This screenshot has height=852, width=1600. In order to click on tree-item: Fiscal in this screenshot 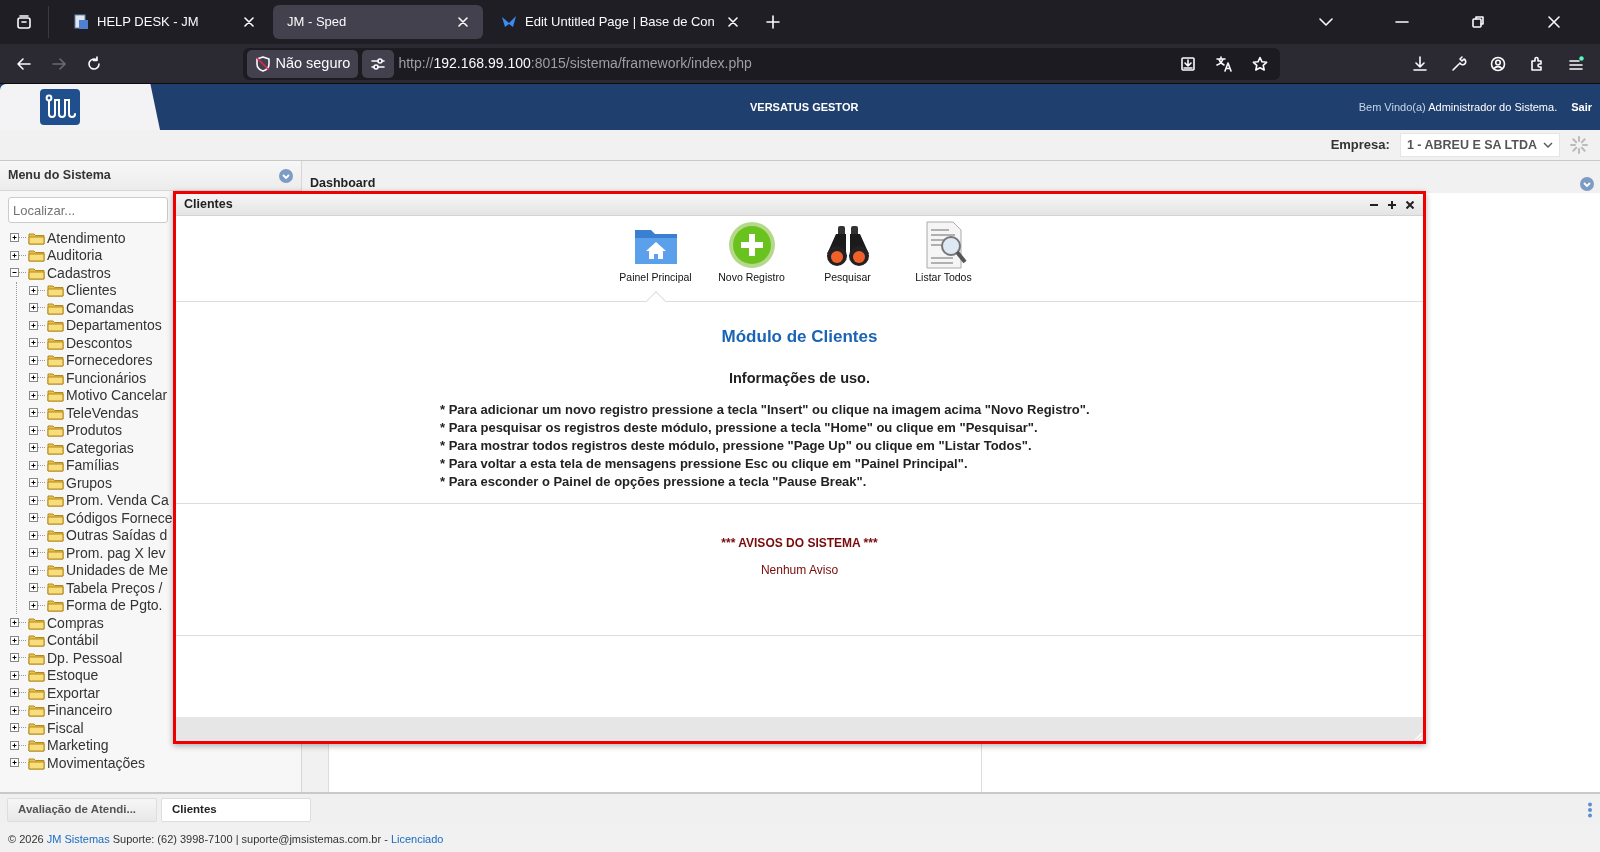, I will do `click(65, 727)`.